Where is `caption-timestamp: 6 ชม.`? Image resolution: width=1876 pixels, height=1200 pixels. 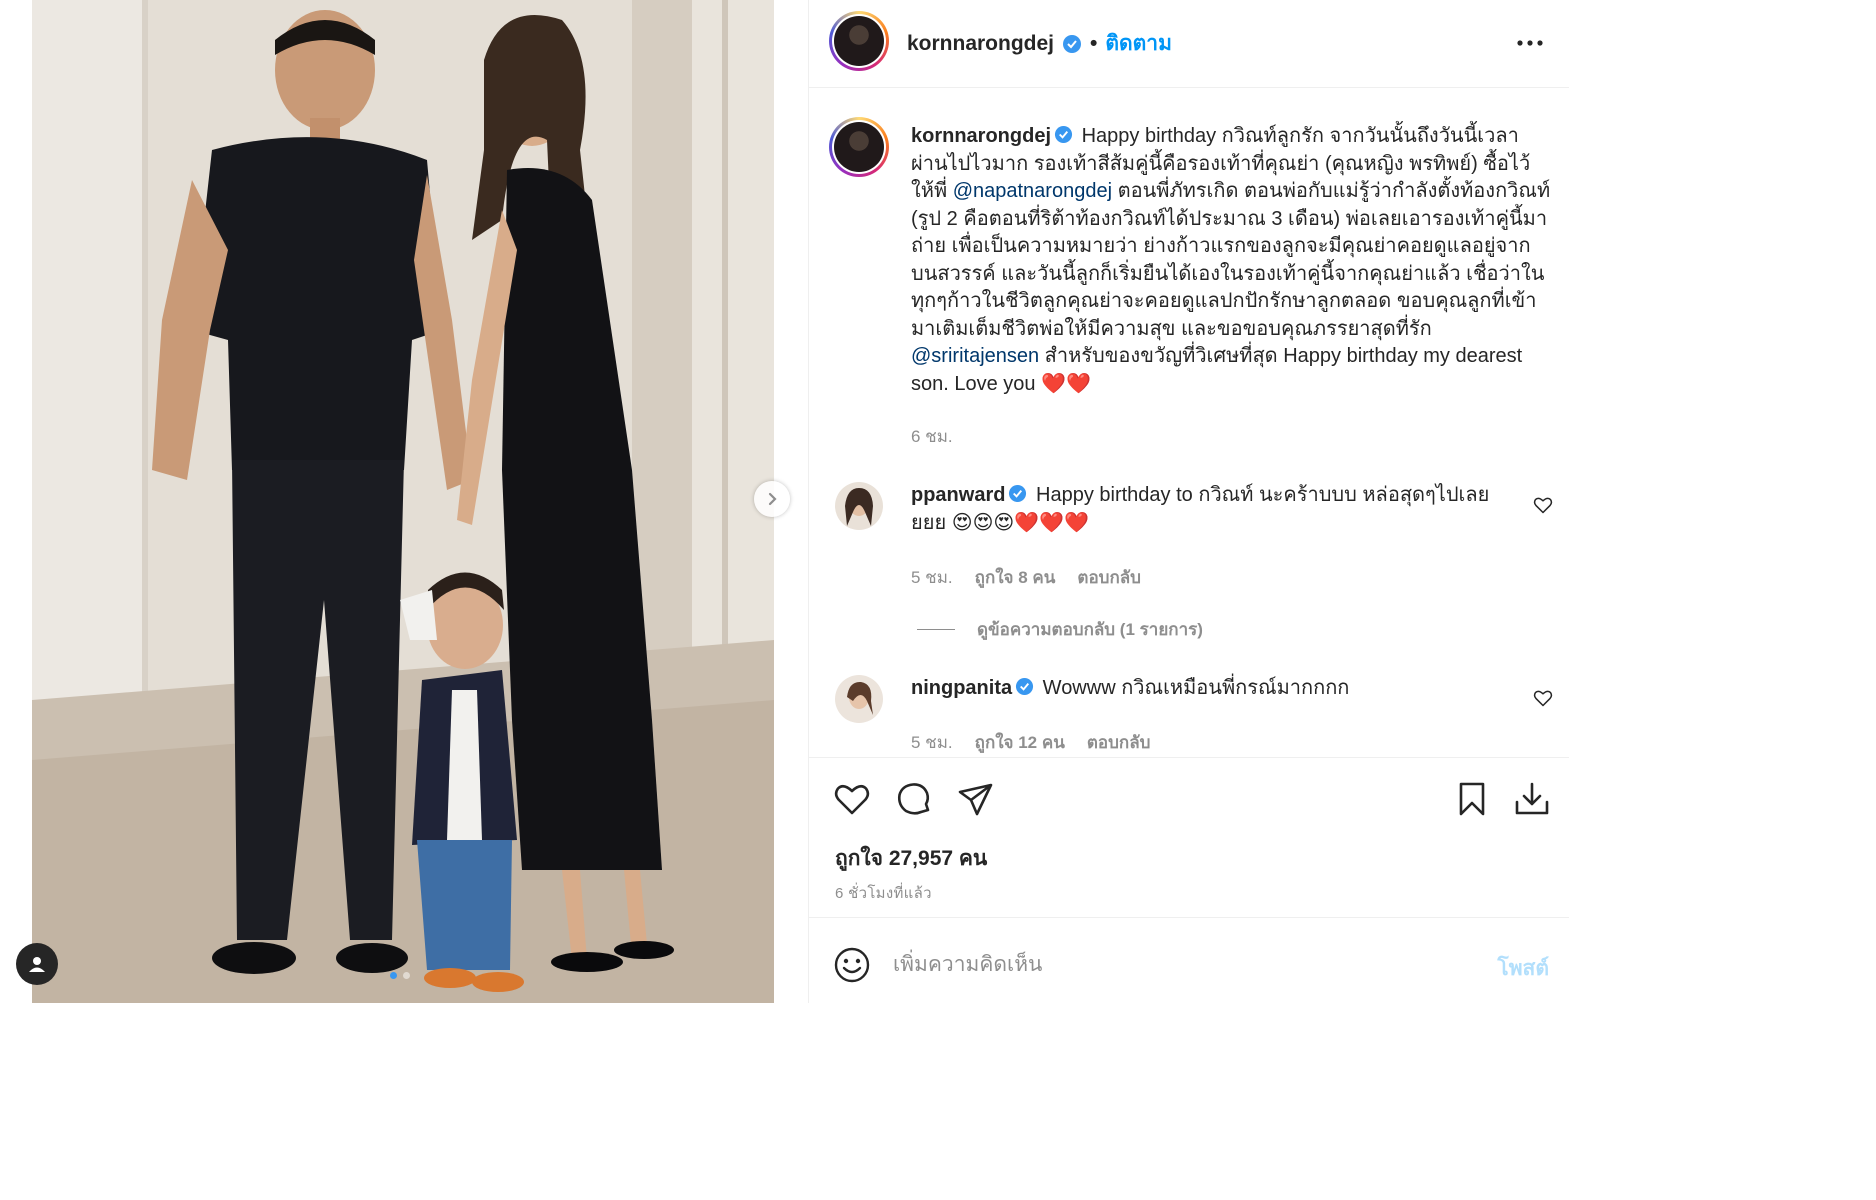
caption-timestamp: 6 ชม. is located at coordinates (932, 436).